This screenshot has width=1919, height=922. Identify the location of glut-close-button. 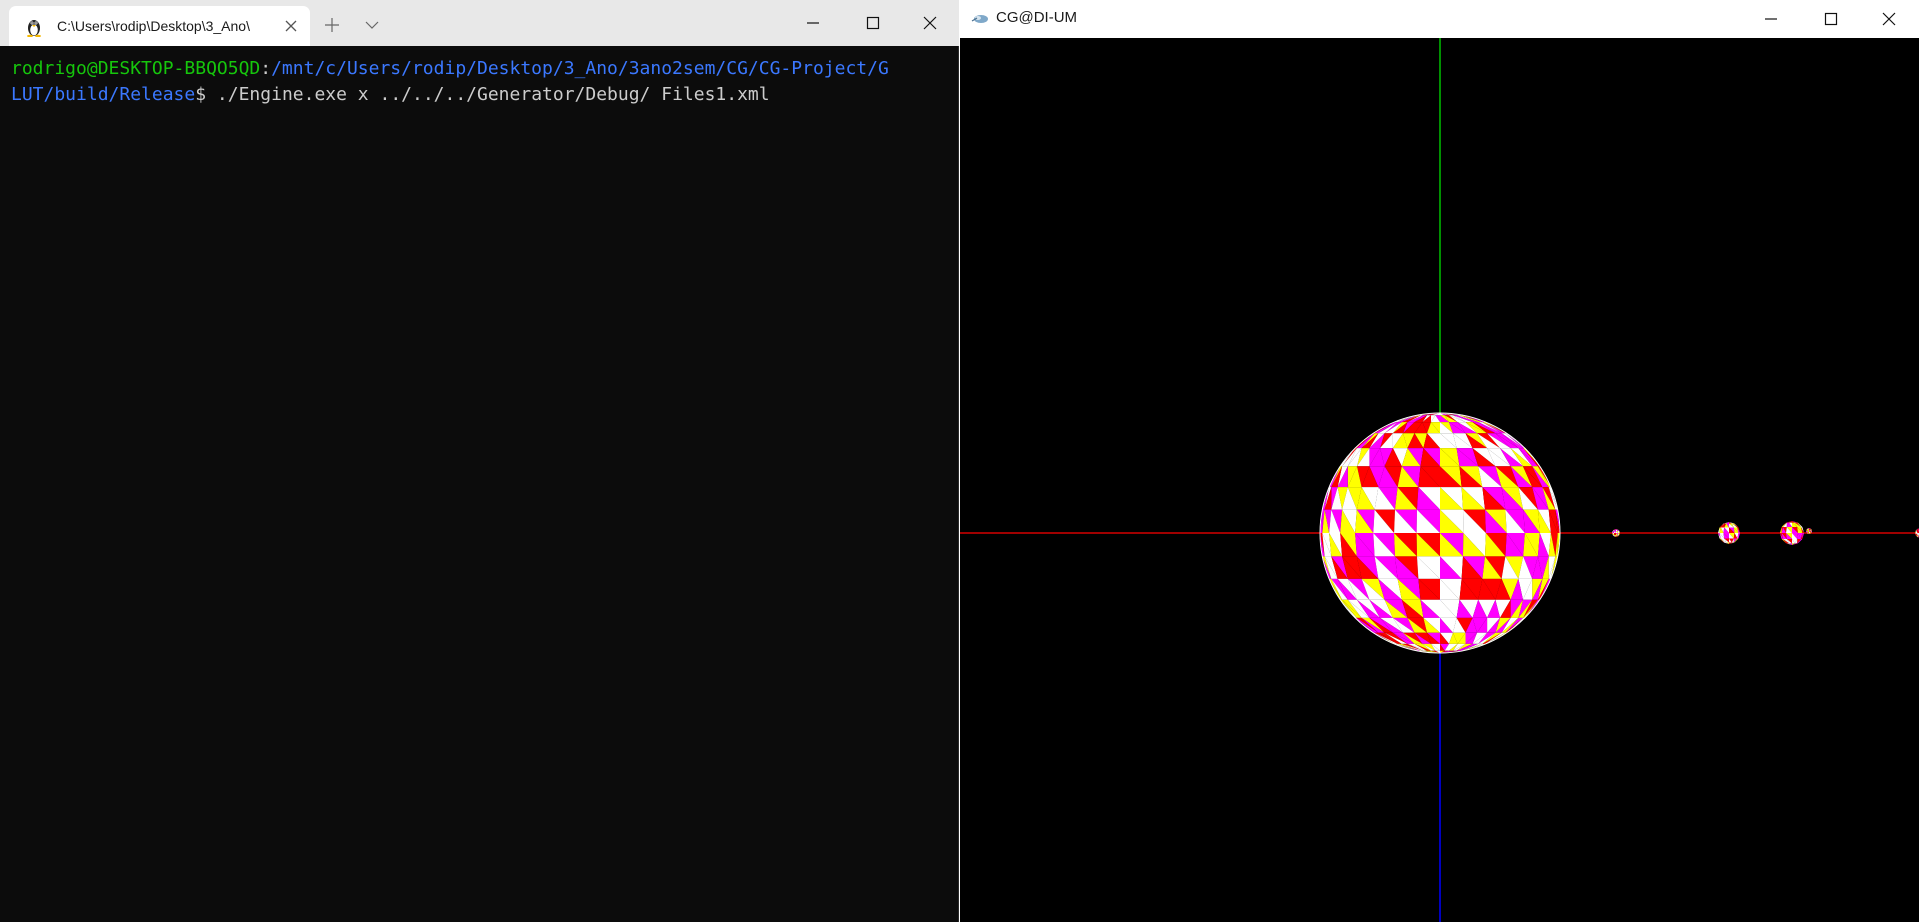
(1889, 21).